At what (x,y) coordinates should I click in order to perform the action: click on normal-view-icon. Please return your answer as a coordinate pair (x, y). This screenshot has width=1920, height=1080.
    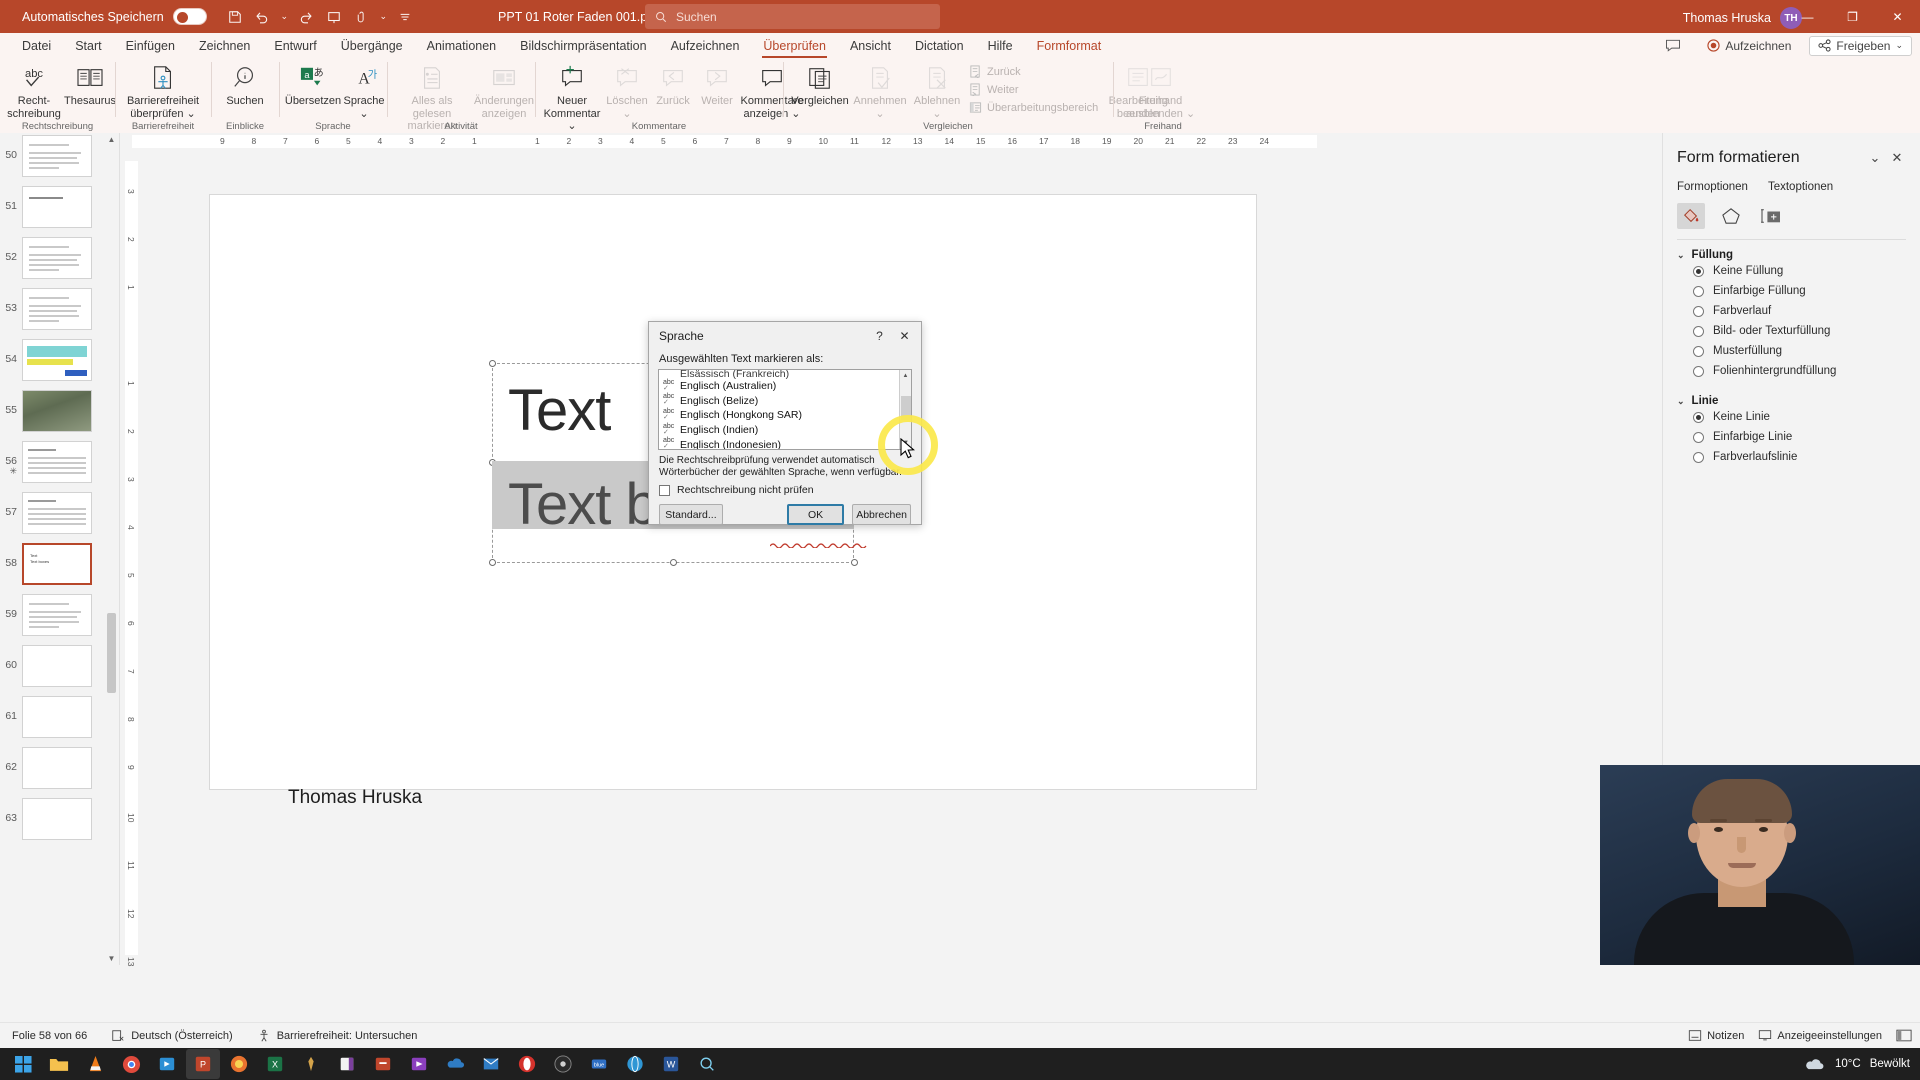
    Looking at the image, I should click on (1904, 1035).